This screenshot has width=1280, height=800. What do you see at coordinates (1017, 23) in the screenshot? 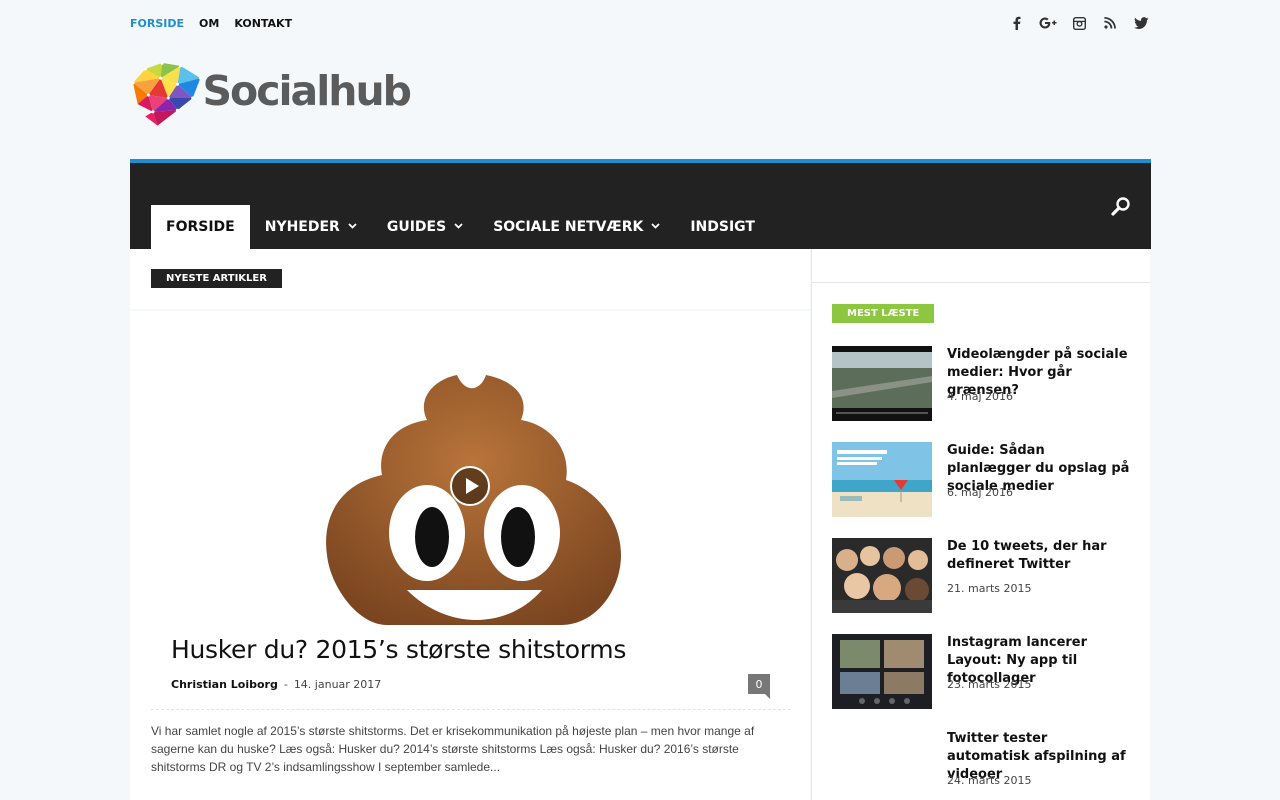
I see `facebook-icon` at bounding box center [1017, 23].